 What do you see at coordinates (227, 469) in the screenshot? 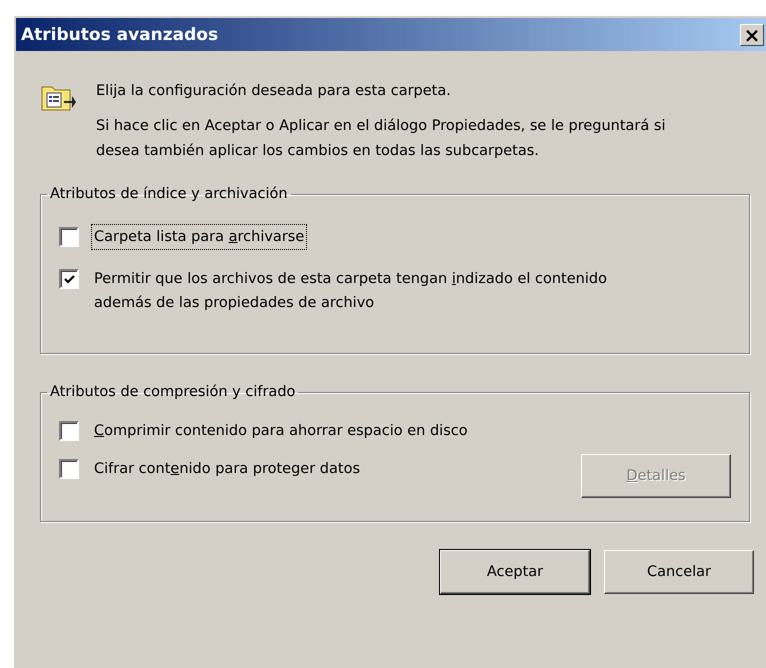
I see `checkbox-label: Cifrar contenido para proteger datos` at bounding box center [227, 469].